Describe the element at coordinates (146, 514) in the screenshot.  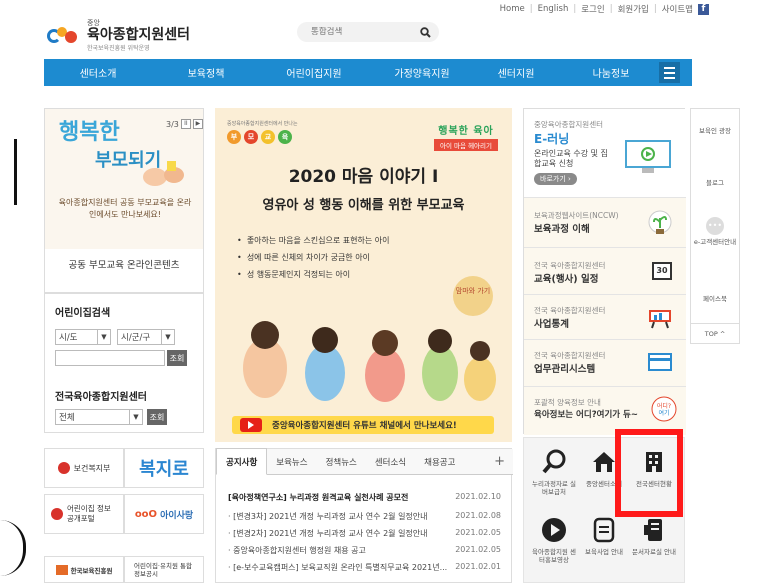
I see `aisarang-logo-icon: ooO` at that location.